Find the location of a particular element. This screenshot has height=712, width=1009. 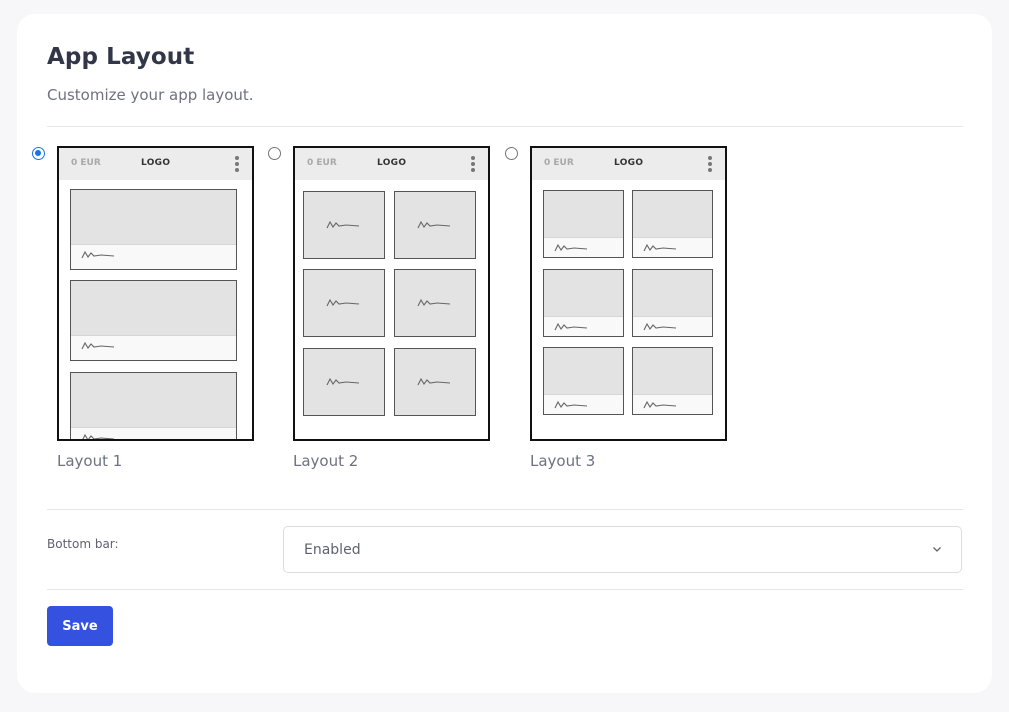

layout-2-label: Layout 2 is located at coordinates (326, 461).